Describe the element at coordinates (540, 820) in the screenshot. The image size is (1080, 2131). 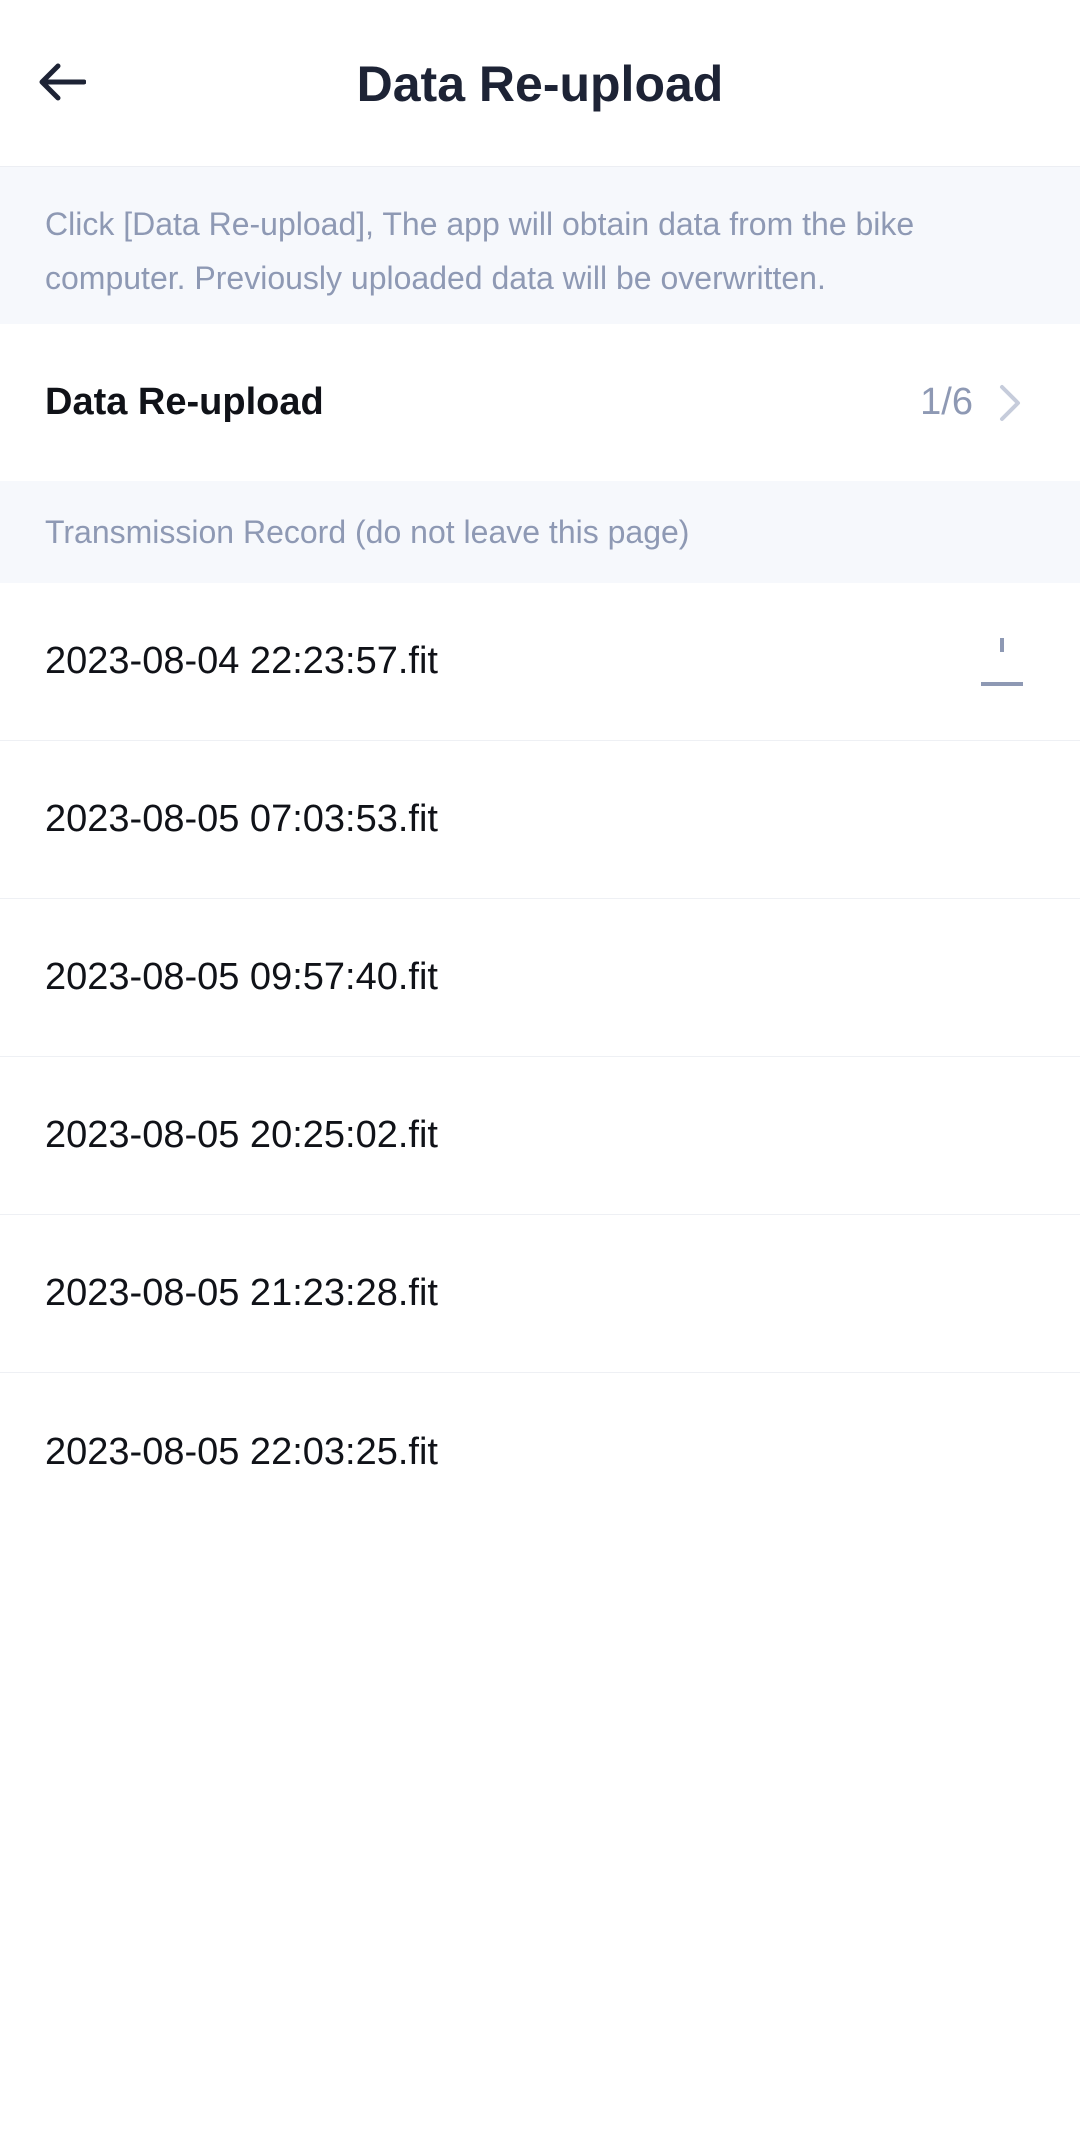
I see `record-row: 2023-08-05 07:03:53.fit` at that location.